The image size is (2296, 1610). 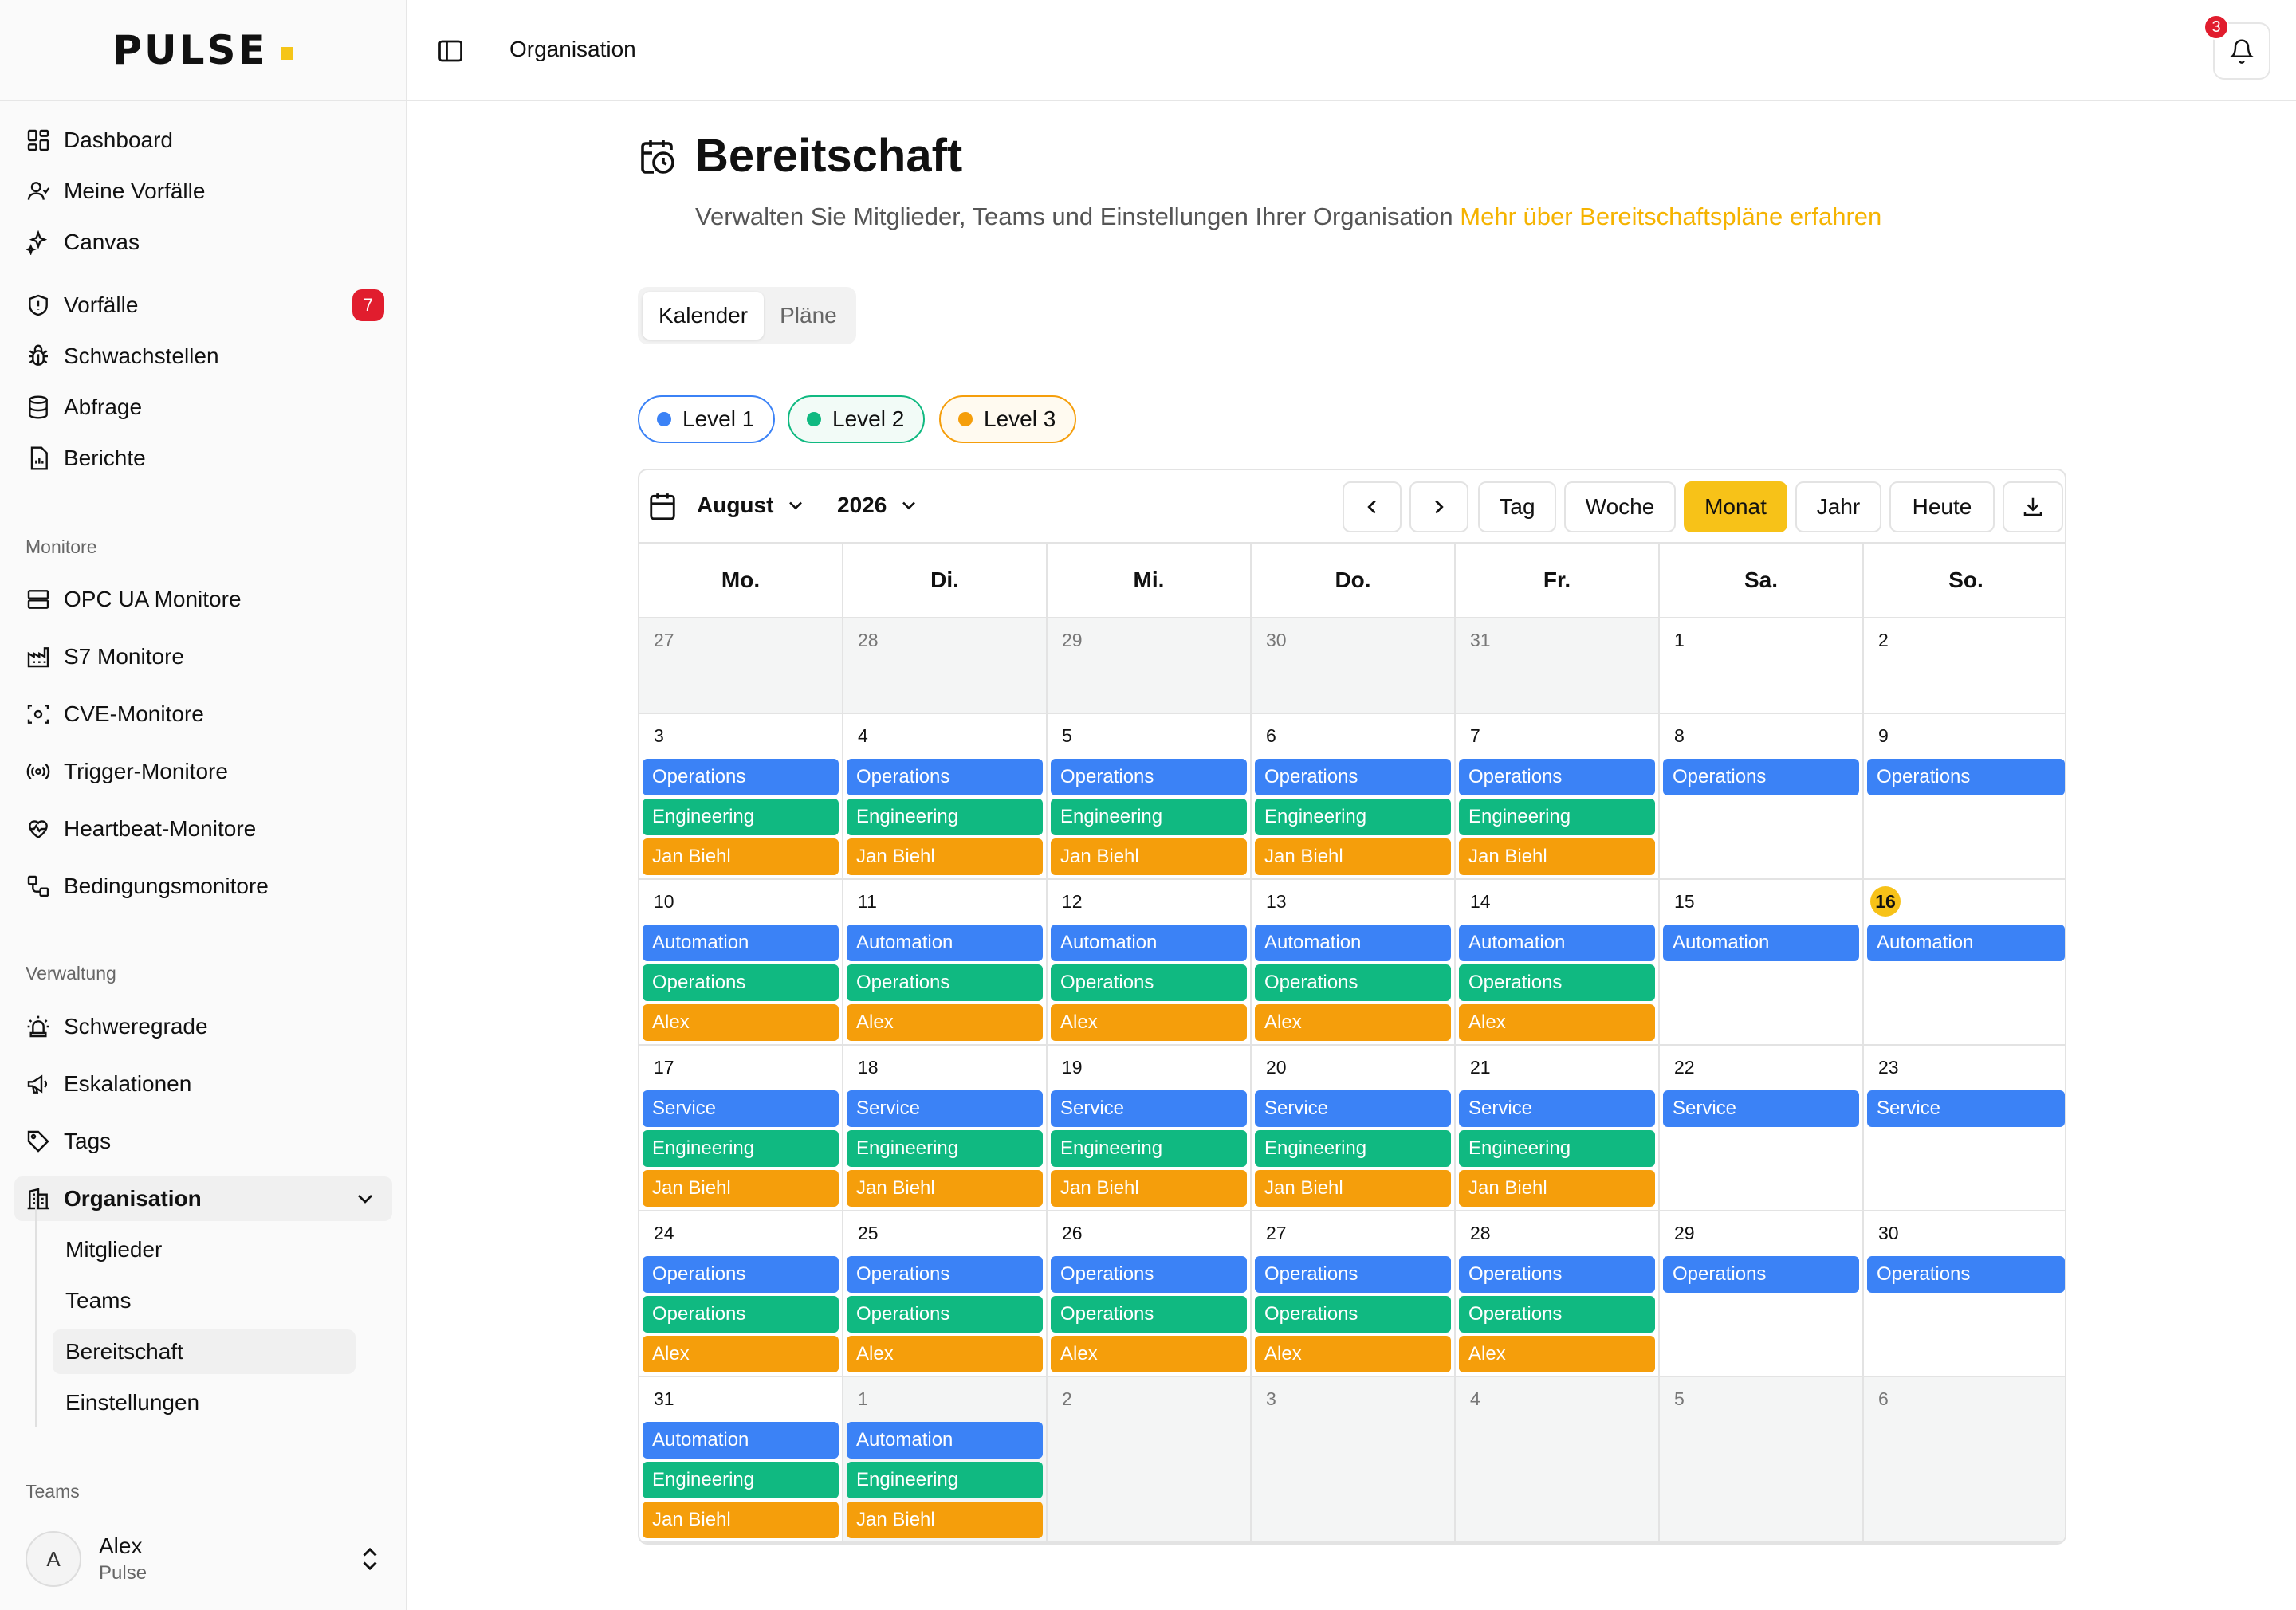 I want to click on month-select: August, so click(x=752, y=505).